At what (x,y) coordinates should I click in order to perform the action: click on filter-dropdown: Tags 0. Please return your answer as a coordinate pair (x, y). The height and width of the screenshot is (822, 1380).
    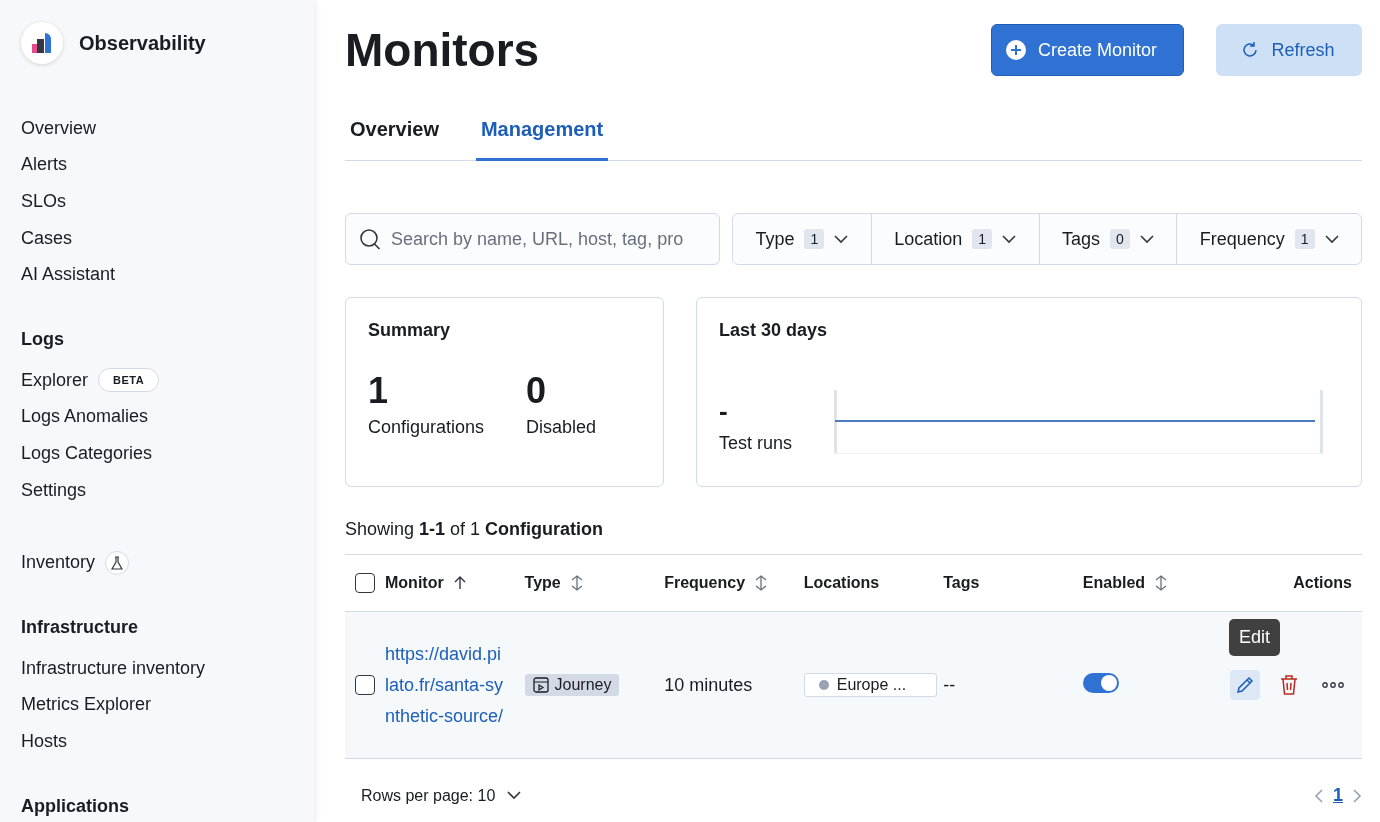
    Looking at the image, I should click on (1107, 239).